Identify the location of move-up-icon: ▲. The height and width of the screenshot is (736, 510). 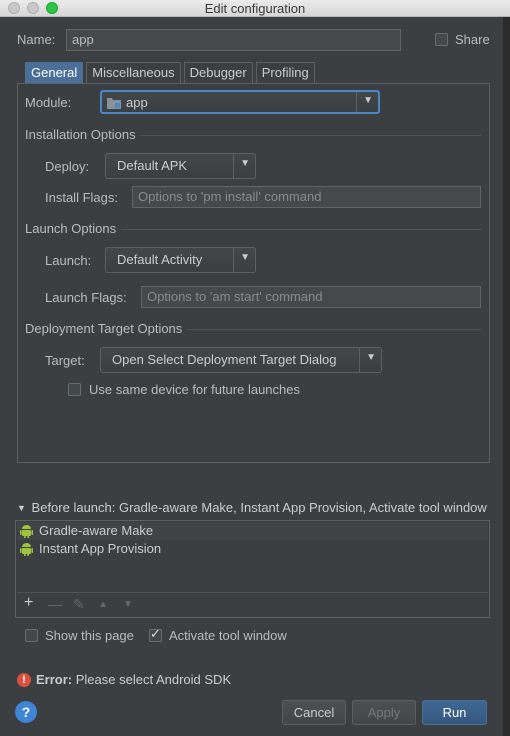
(103, 604).